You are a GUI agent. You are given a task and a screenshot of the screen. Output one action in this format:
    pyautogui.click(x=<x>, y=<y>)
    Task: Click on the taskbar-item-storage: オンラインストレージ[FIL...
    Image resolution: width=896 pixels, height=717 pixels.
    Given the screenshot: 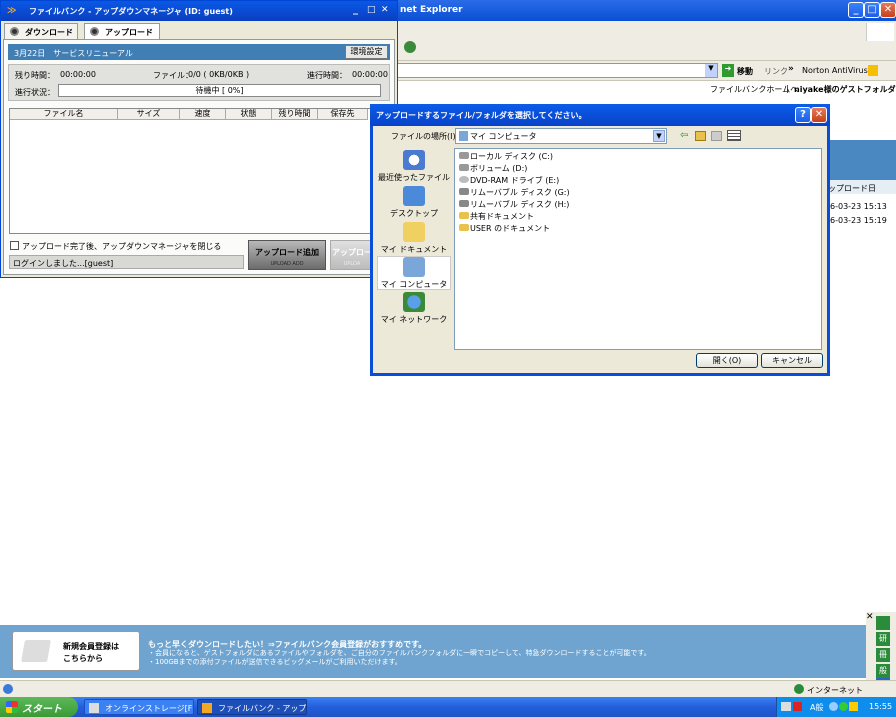 What is the action you would take?
    pyautogui.click(x=139, y=707)
    